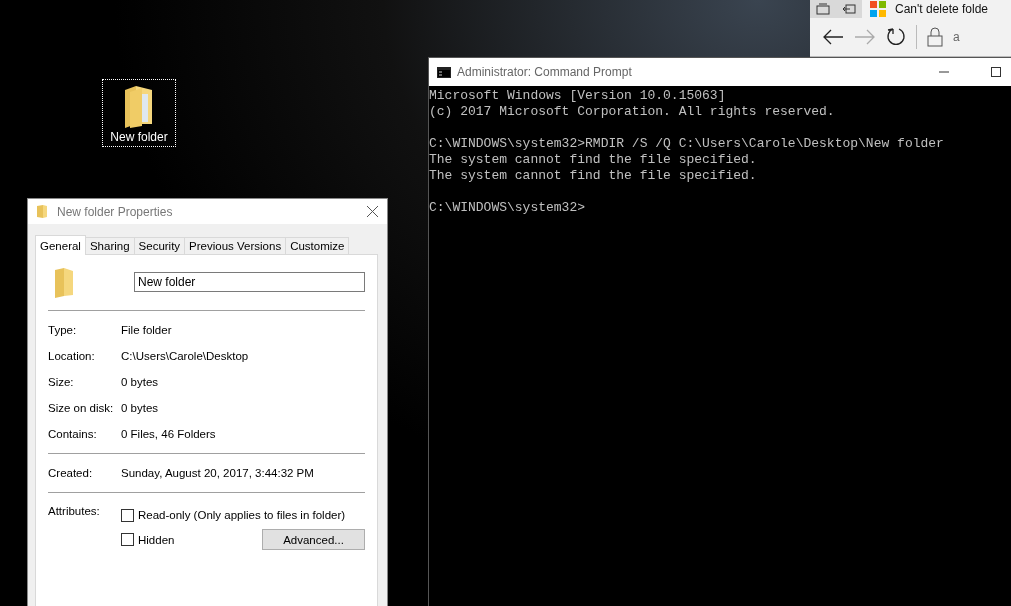 This screenshot has height=606, width=1011. I want to click on property-label: Location:, so click(72, 356).